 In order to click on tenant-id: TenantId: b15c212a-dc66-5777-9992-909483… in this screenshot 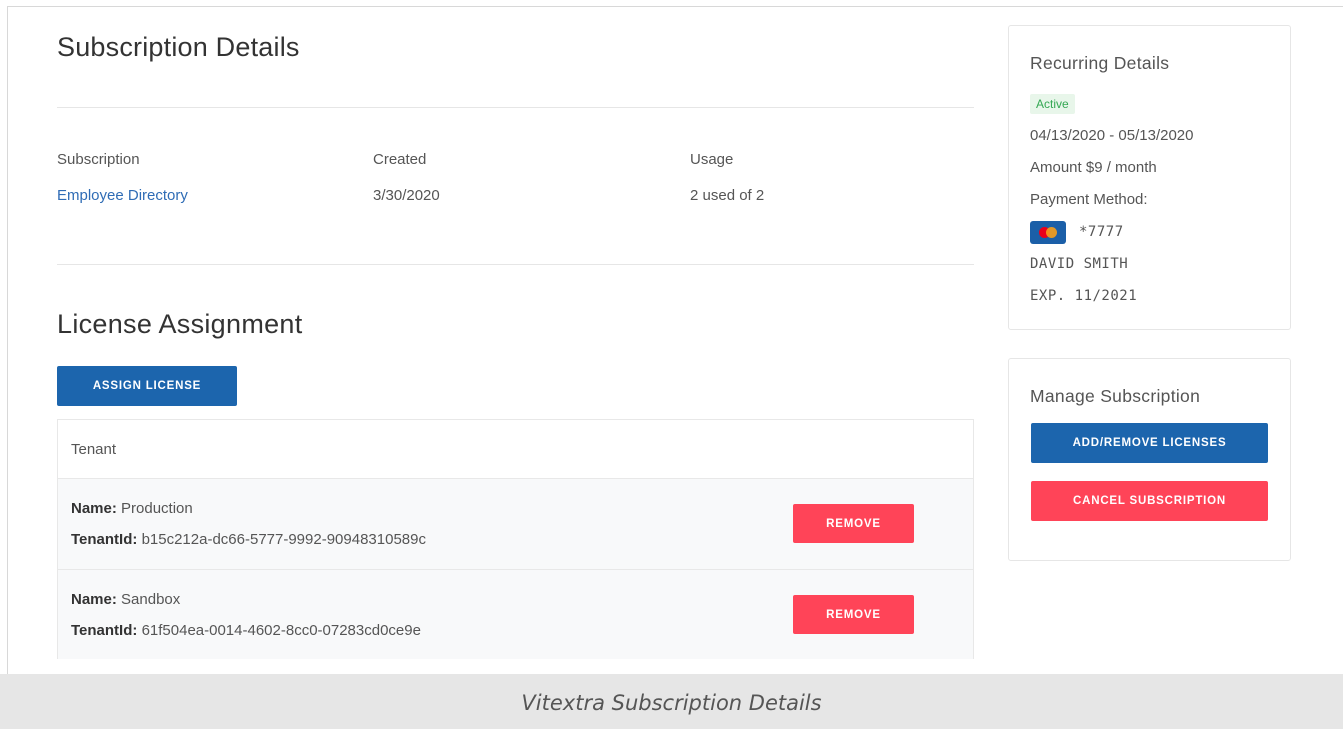, I will do `click(248, 539)`.